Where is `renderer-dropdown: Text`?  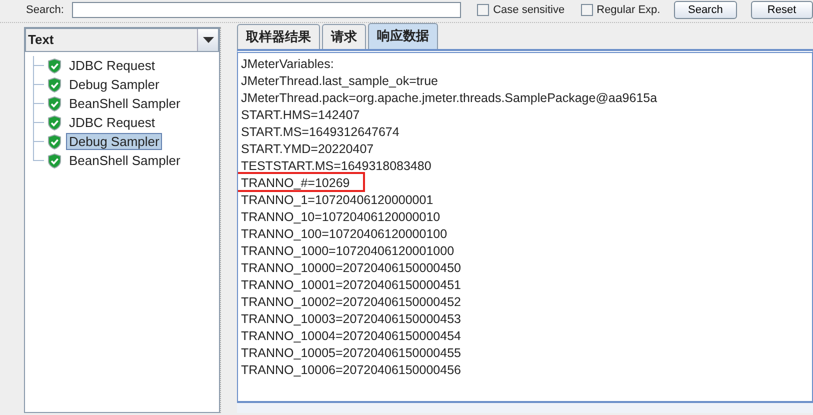
renderer-dropdown: Text is located at coordinates (122, 40).